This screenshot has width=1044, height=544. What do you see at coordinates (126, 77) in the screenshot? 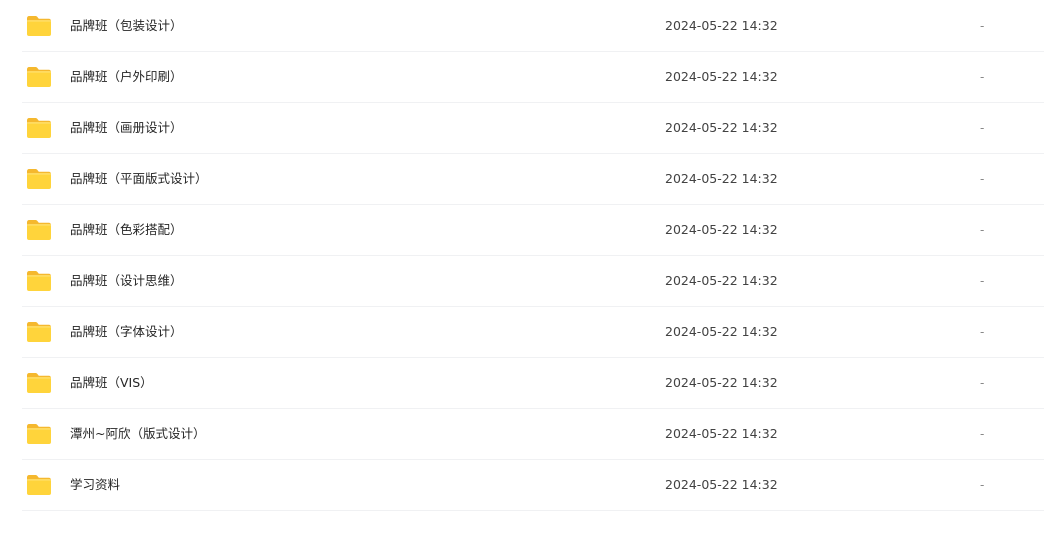
I see `folder-name: 品牌班（户外印刷）` at bounding box center [126, 77].